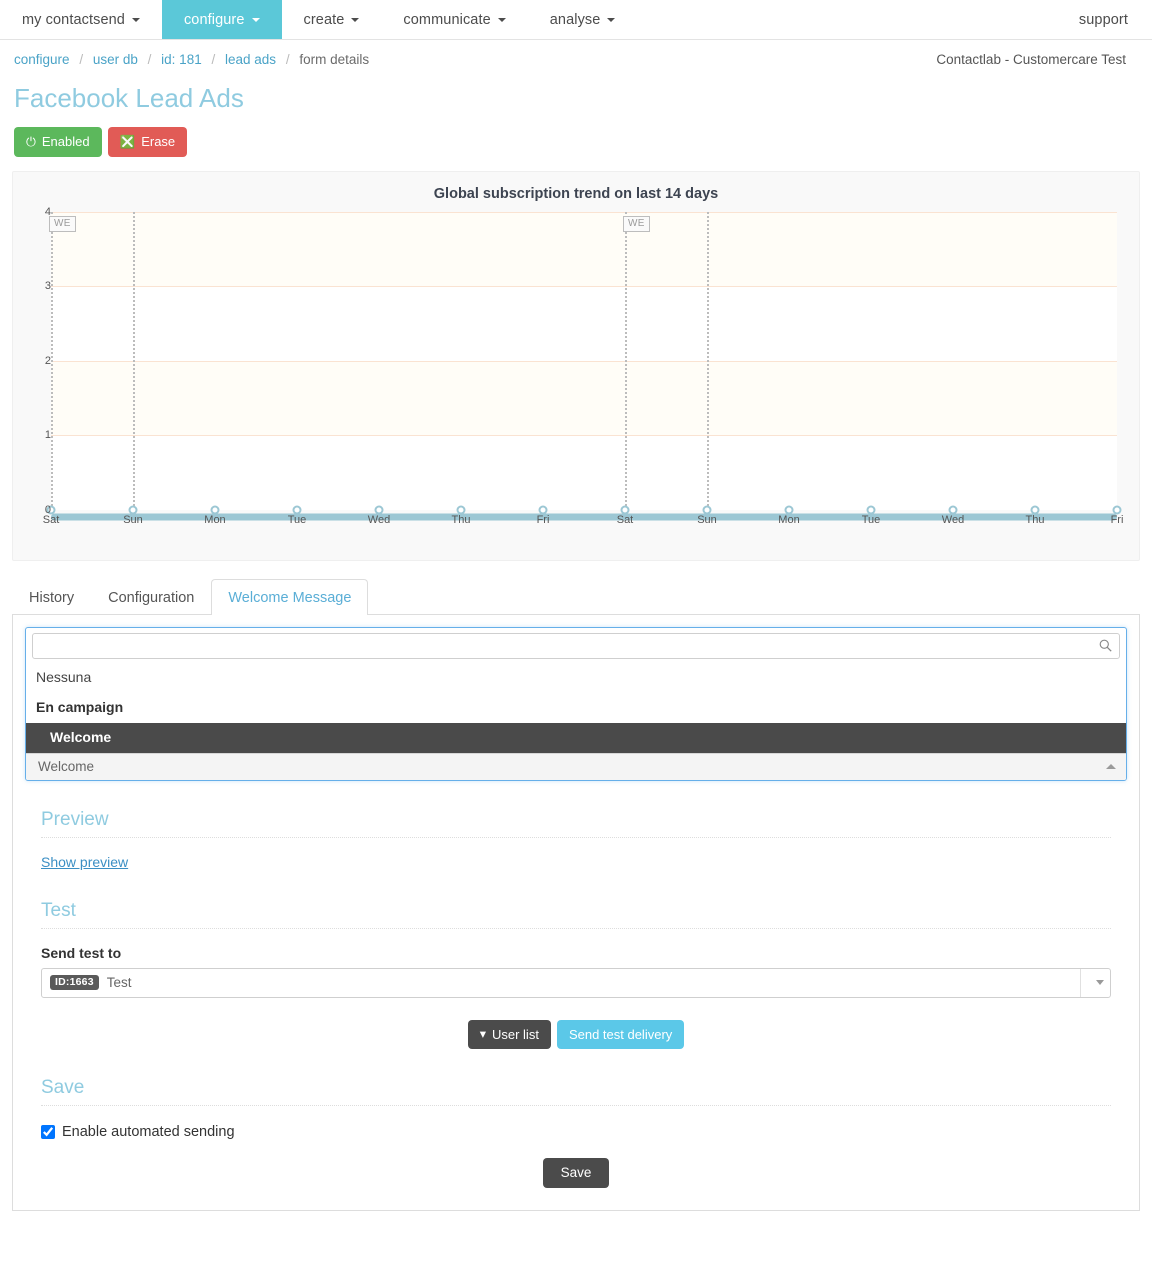  Describe the element at coordinates (576, 863) in the screenshot. I see `preview-body: Show preview` at that location.